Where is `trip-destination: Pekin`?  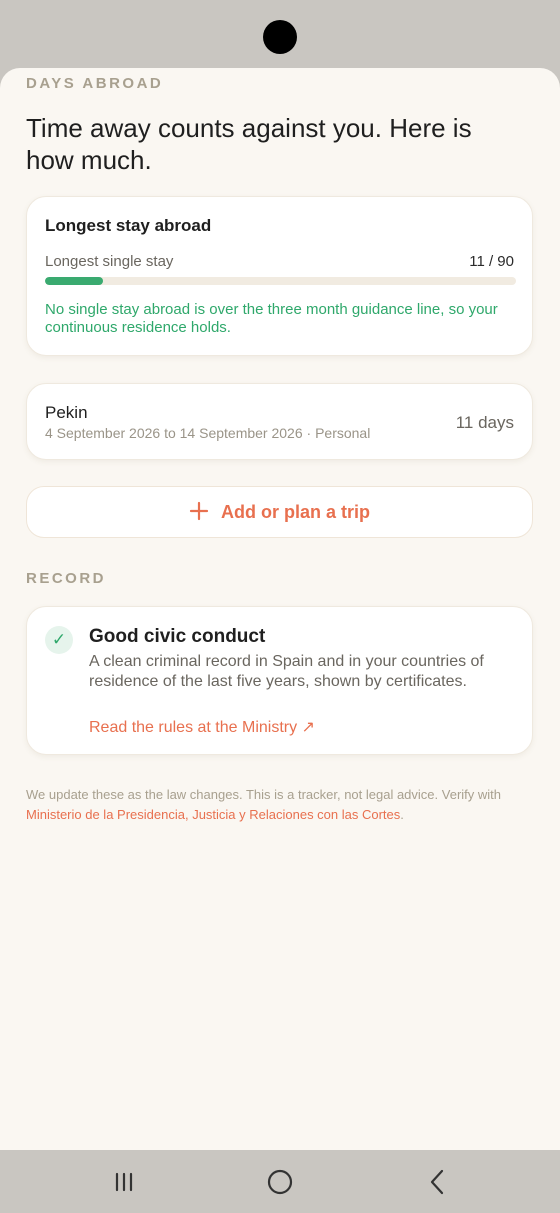
trip-destination: Pekin is located at coordinates (66, 412).